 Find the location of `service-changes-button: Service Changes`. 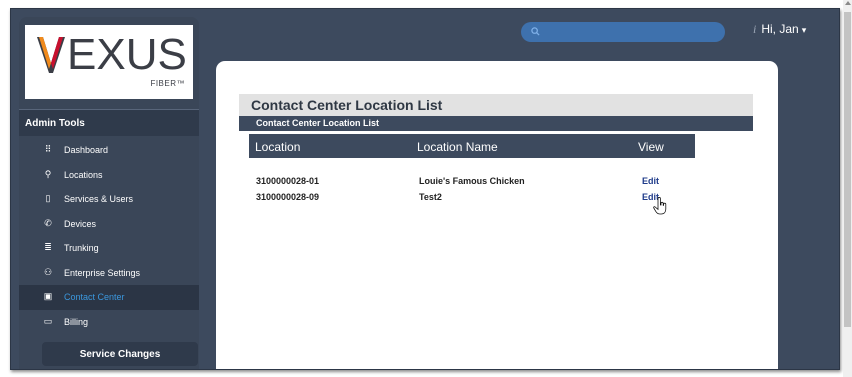

service-changes-button: Service Changes is located at coordinates (120, 354).